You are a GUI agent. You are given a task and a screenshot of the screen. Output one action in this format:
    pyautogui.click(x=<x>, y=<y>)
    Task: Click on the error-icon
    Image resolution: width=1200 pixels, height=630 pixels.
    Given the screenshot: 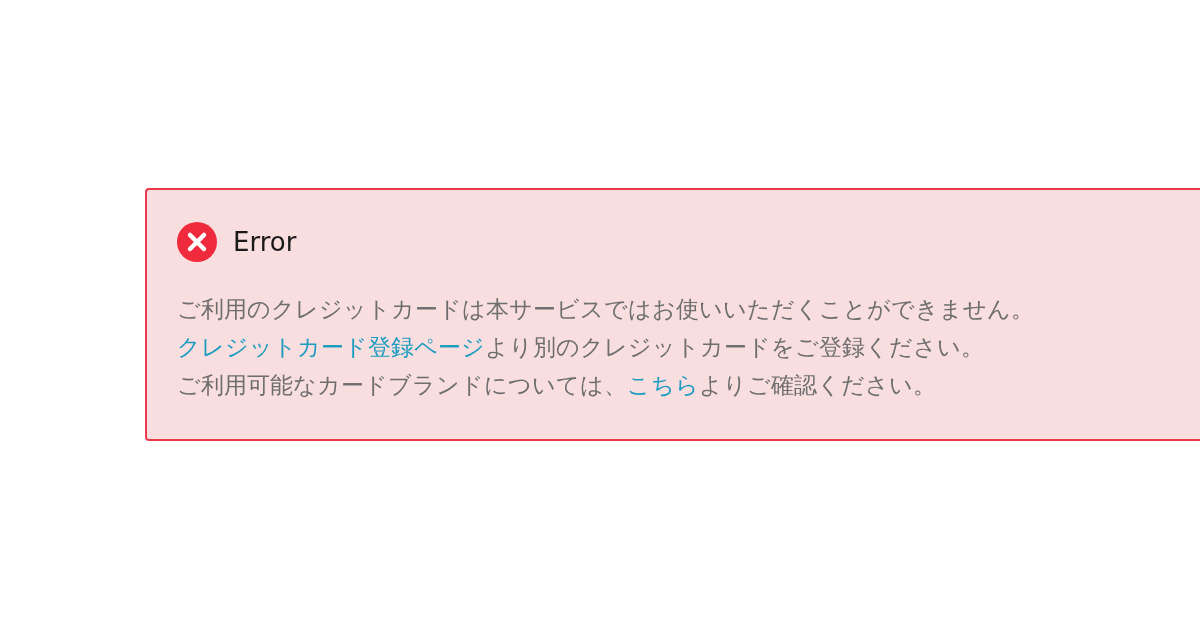 What is the action you would take?
    pyautogui.click(x=197, y=242)
    